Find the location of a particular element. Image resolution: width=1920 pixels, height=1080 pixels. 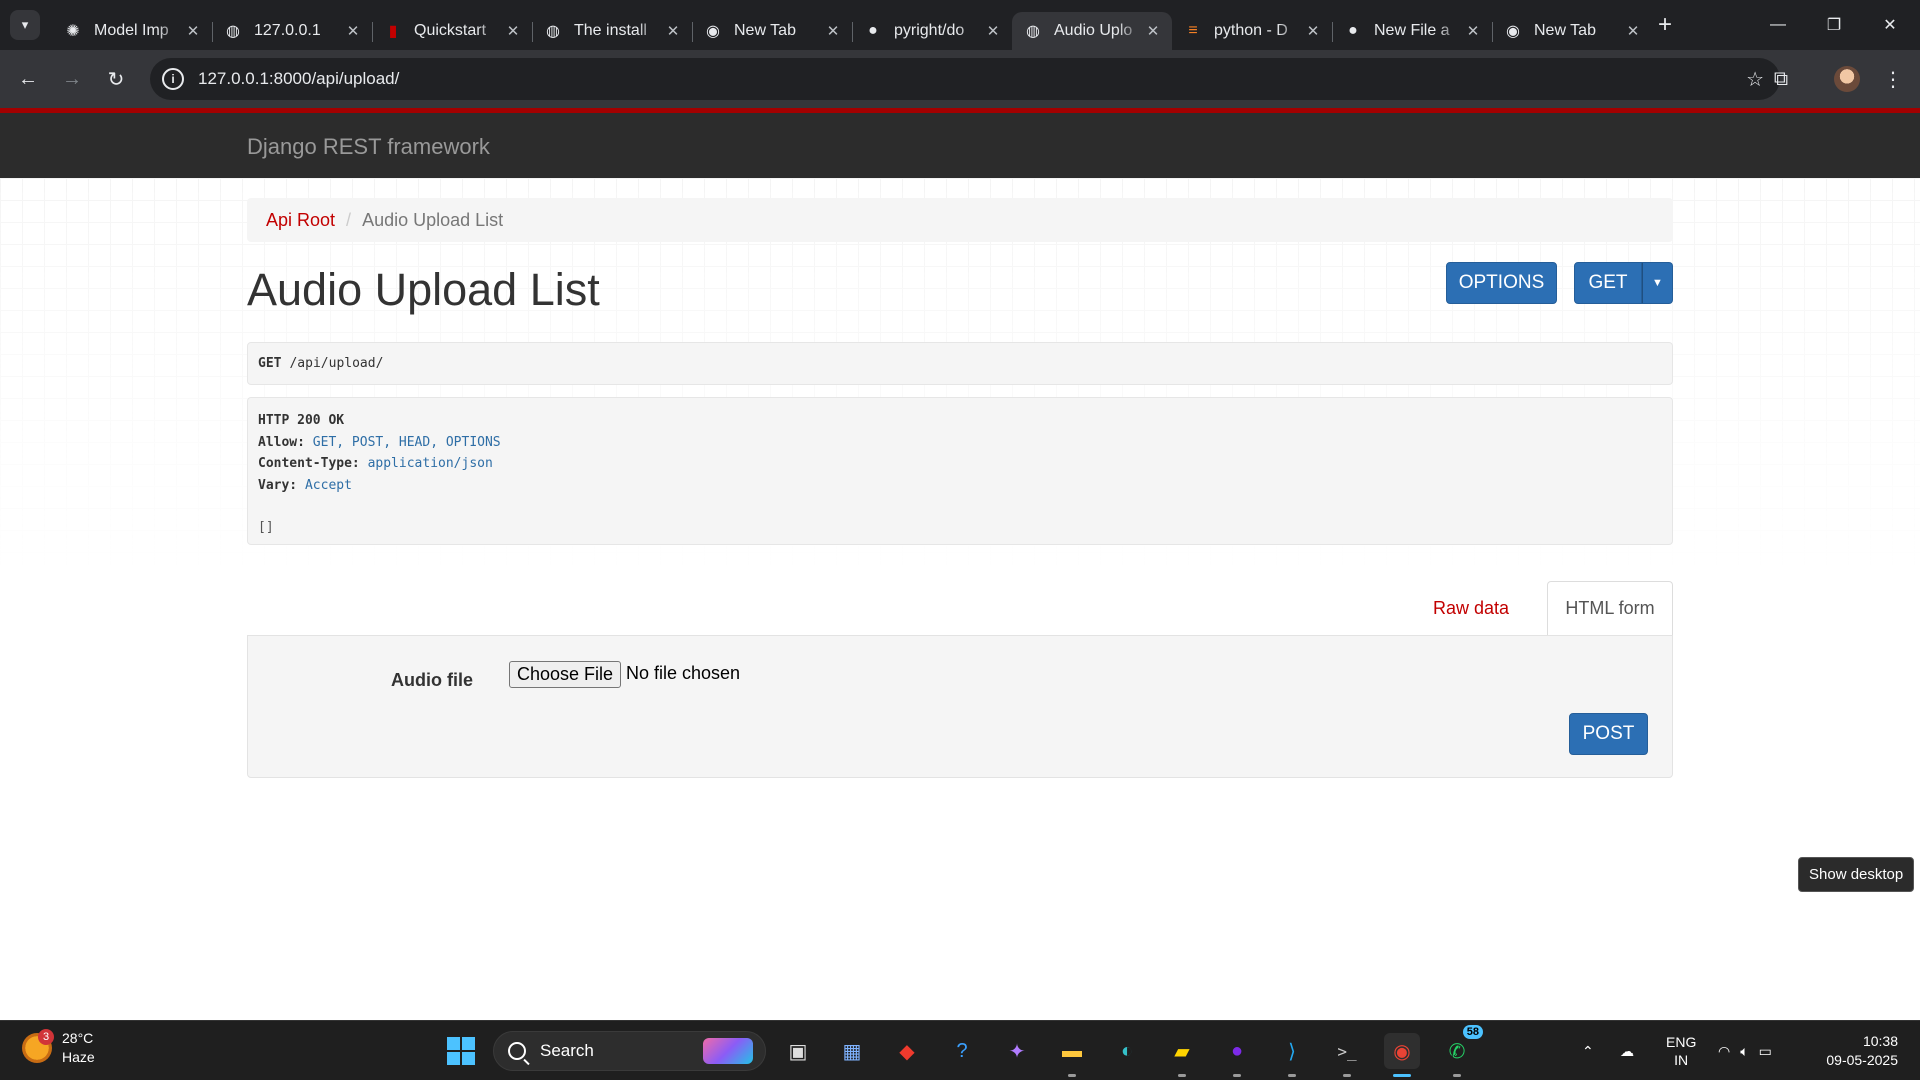

bookmark-star-icon: ☆ is located at coordinates (1755, 79).